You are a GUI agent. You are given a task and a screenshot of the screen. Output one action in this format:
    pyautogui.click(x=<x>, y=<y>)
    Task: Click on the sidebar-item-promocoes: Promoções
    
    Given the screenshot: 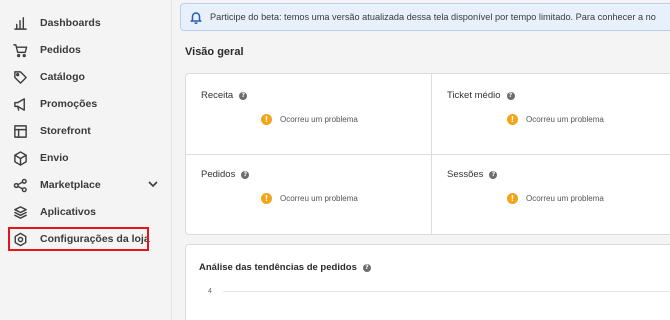 What is the action you would take?
    pyautogui.click(x=87, y=104)
    